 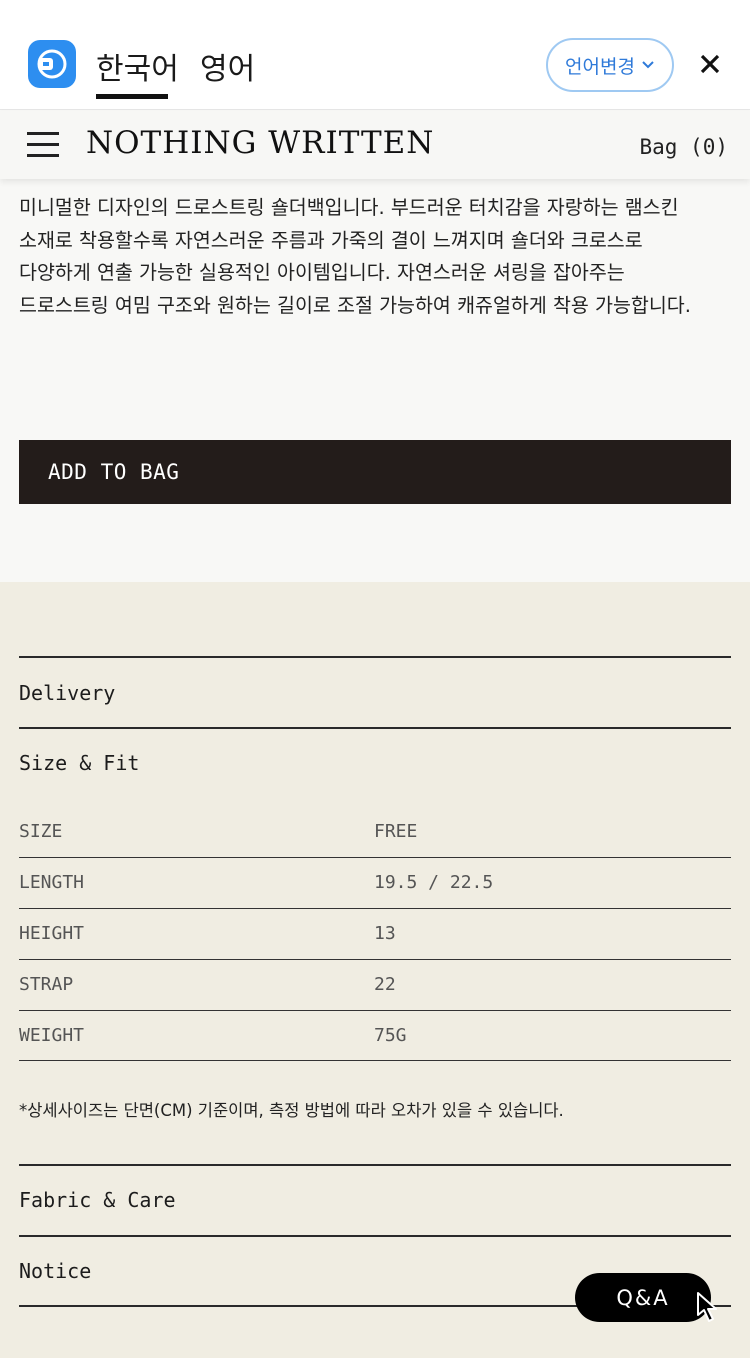 What do you see at coordinates (79, 763) in the screenshot?
I see `size-fit-toggle: Size & Fit` at bounding box center [79, 763].